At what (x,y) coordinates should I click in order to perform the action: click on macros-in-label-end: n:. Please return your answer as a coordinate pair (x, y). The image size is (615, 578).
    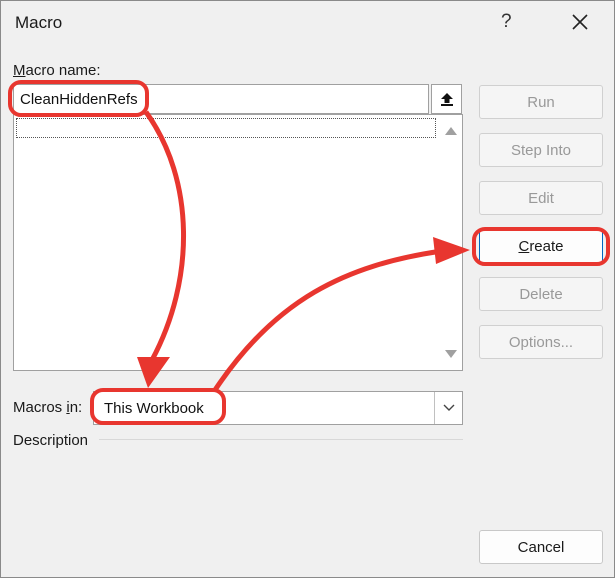
    Looking at the image, I should click on (76, 407).